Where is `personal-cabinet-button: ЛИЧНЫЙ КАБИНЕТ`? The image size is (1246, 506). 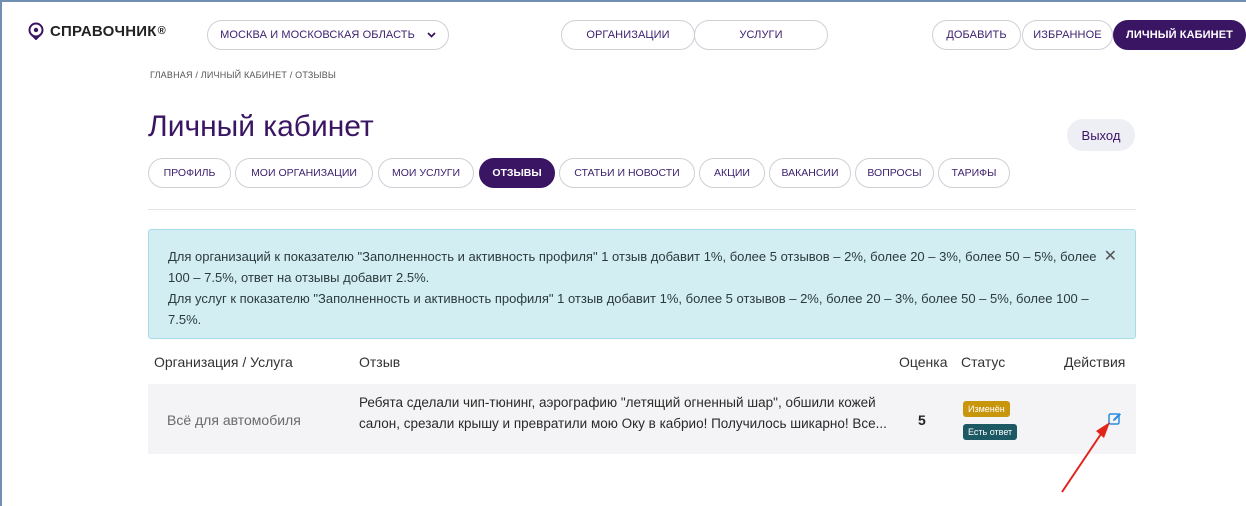
personal-cabinet-button: ЛИЧНЫЙ КАБИНЕТ is located at coordinates (1179, 35).